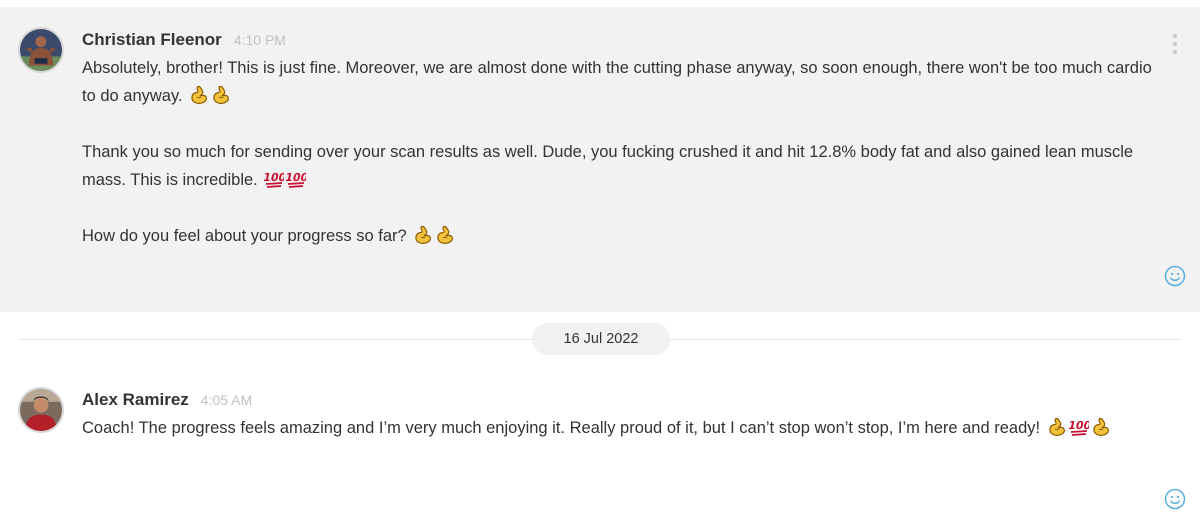 This screenshot has height=527, width=1200. I want to click on author-name: Alex Ramirez, so click(135, 400).